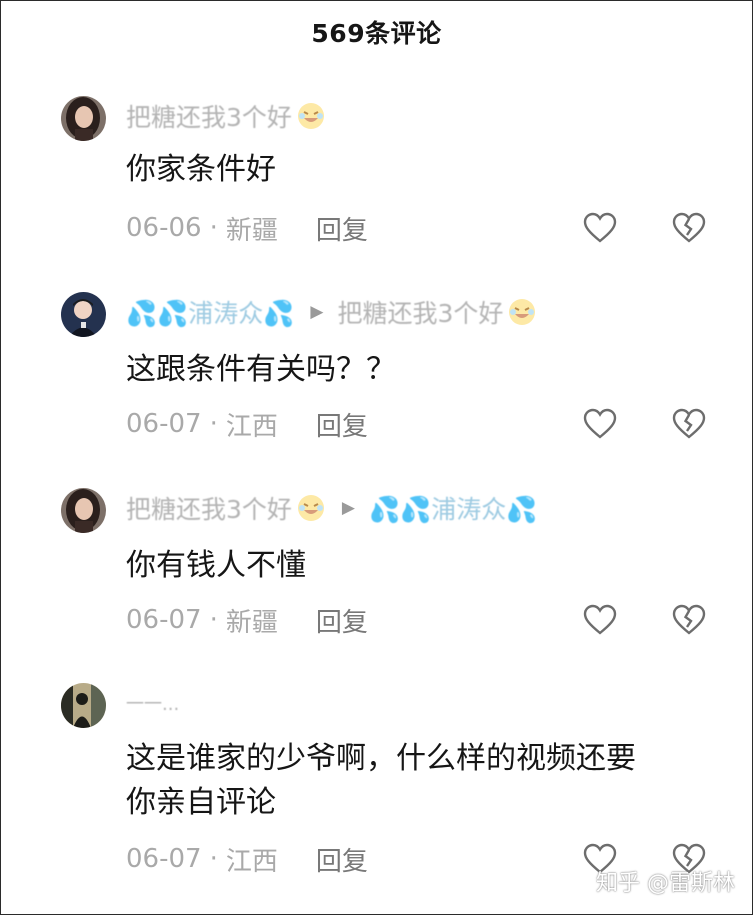  What do you see at coordinates (331, 312) in the screenshot?
I see `comment-author-row: 💦💦浦涛众💦 ▶ 把糖还我3个好` at bounding box center [331, 312].